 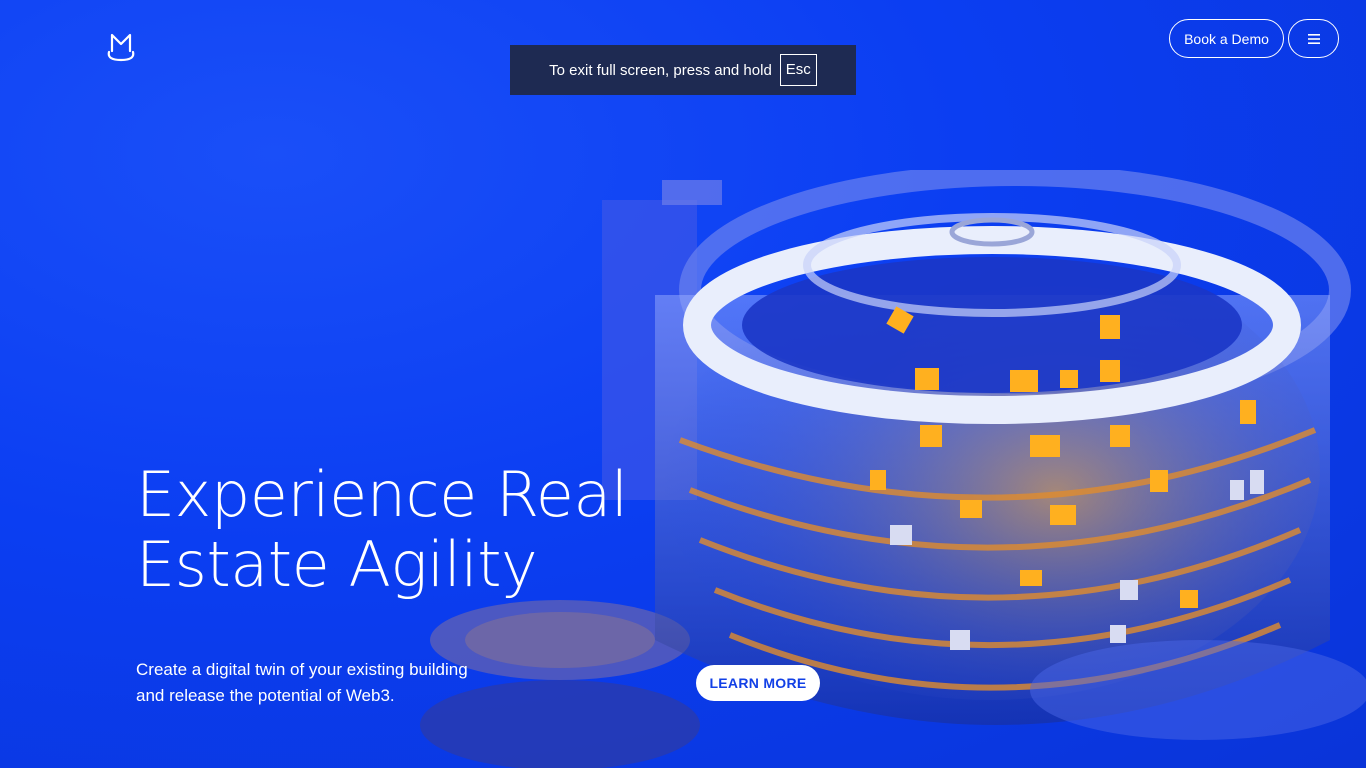 I want to click on m-crown-logo-icon, so click(x=121, y=46).